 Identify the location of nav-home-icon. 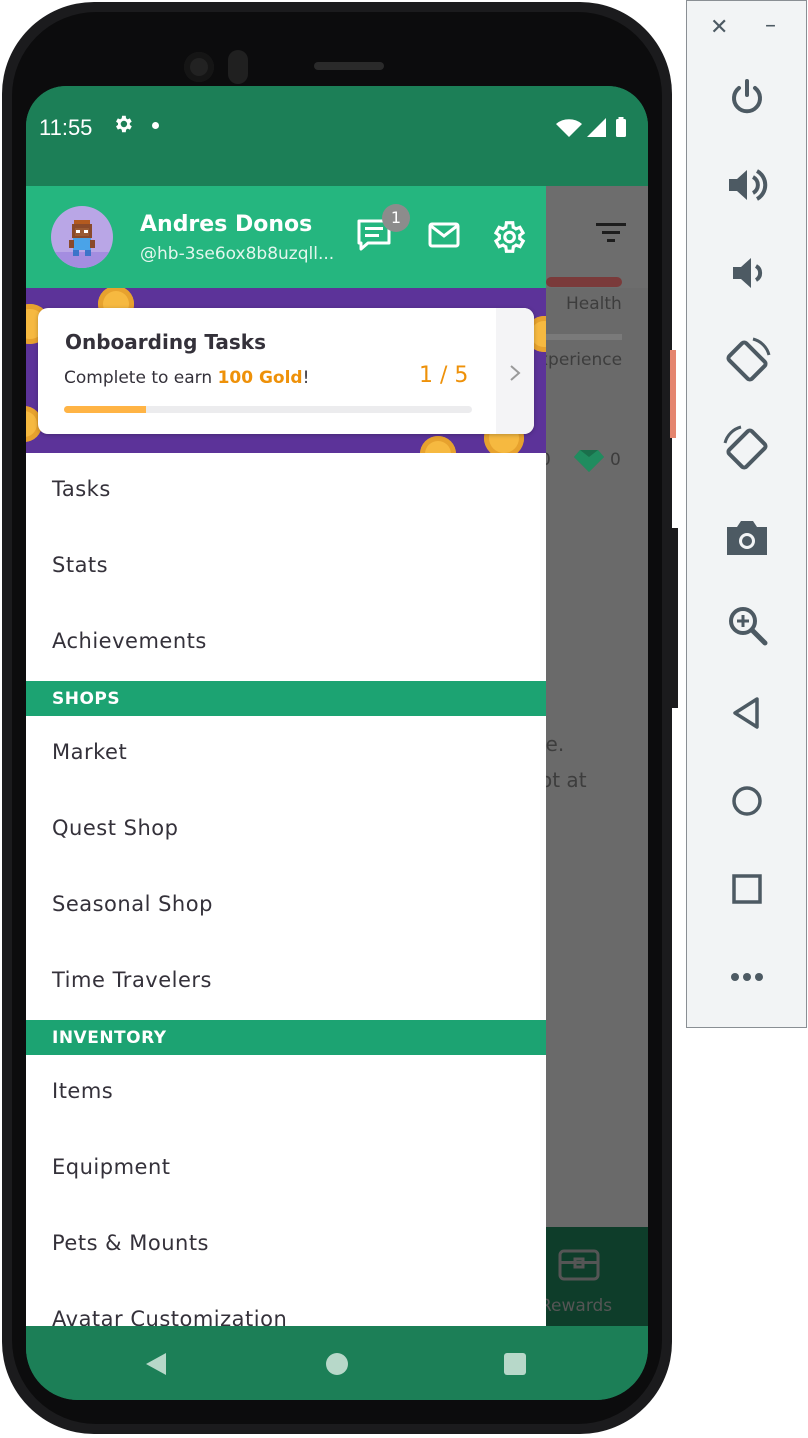
(337, 1364).